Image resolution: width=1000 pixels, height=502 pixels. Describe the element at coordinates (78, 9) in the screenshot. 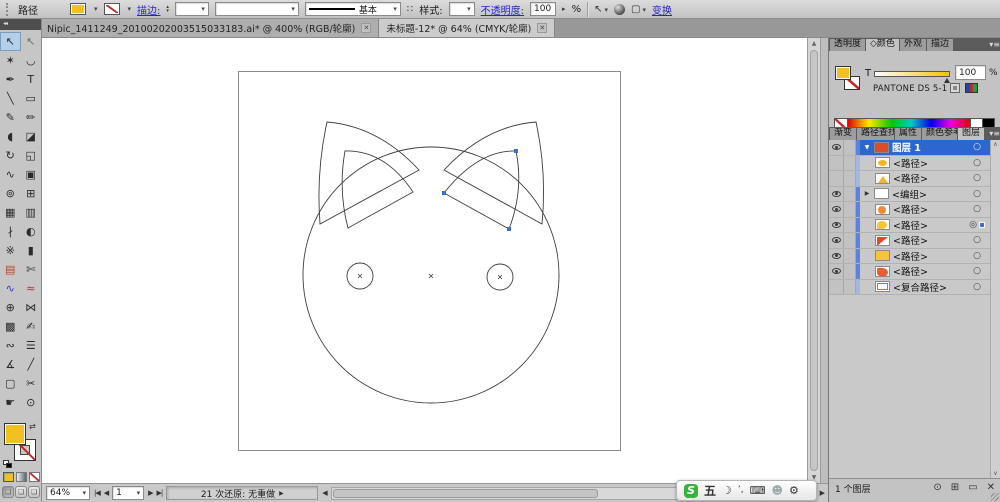

I see `fill-color-swatch` at that location.